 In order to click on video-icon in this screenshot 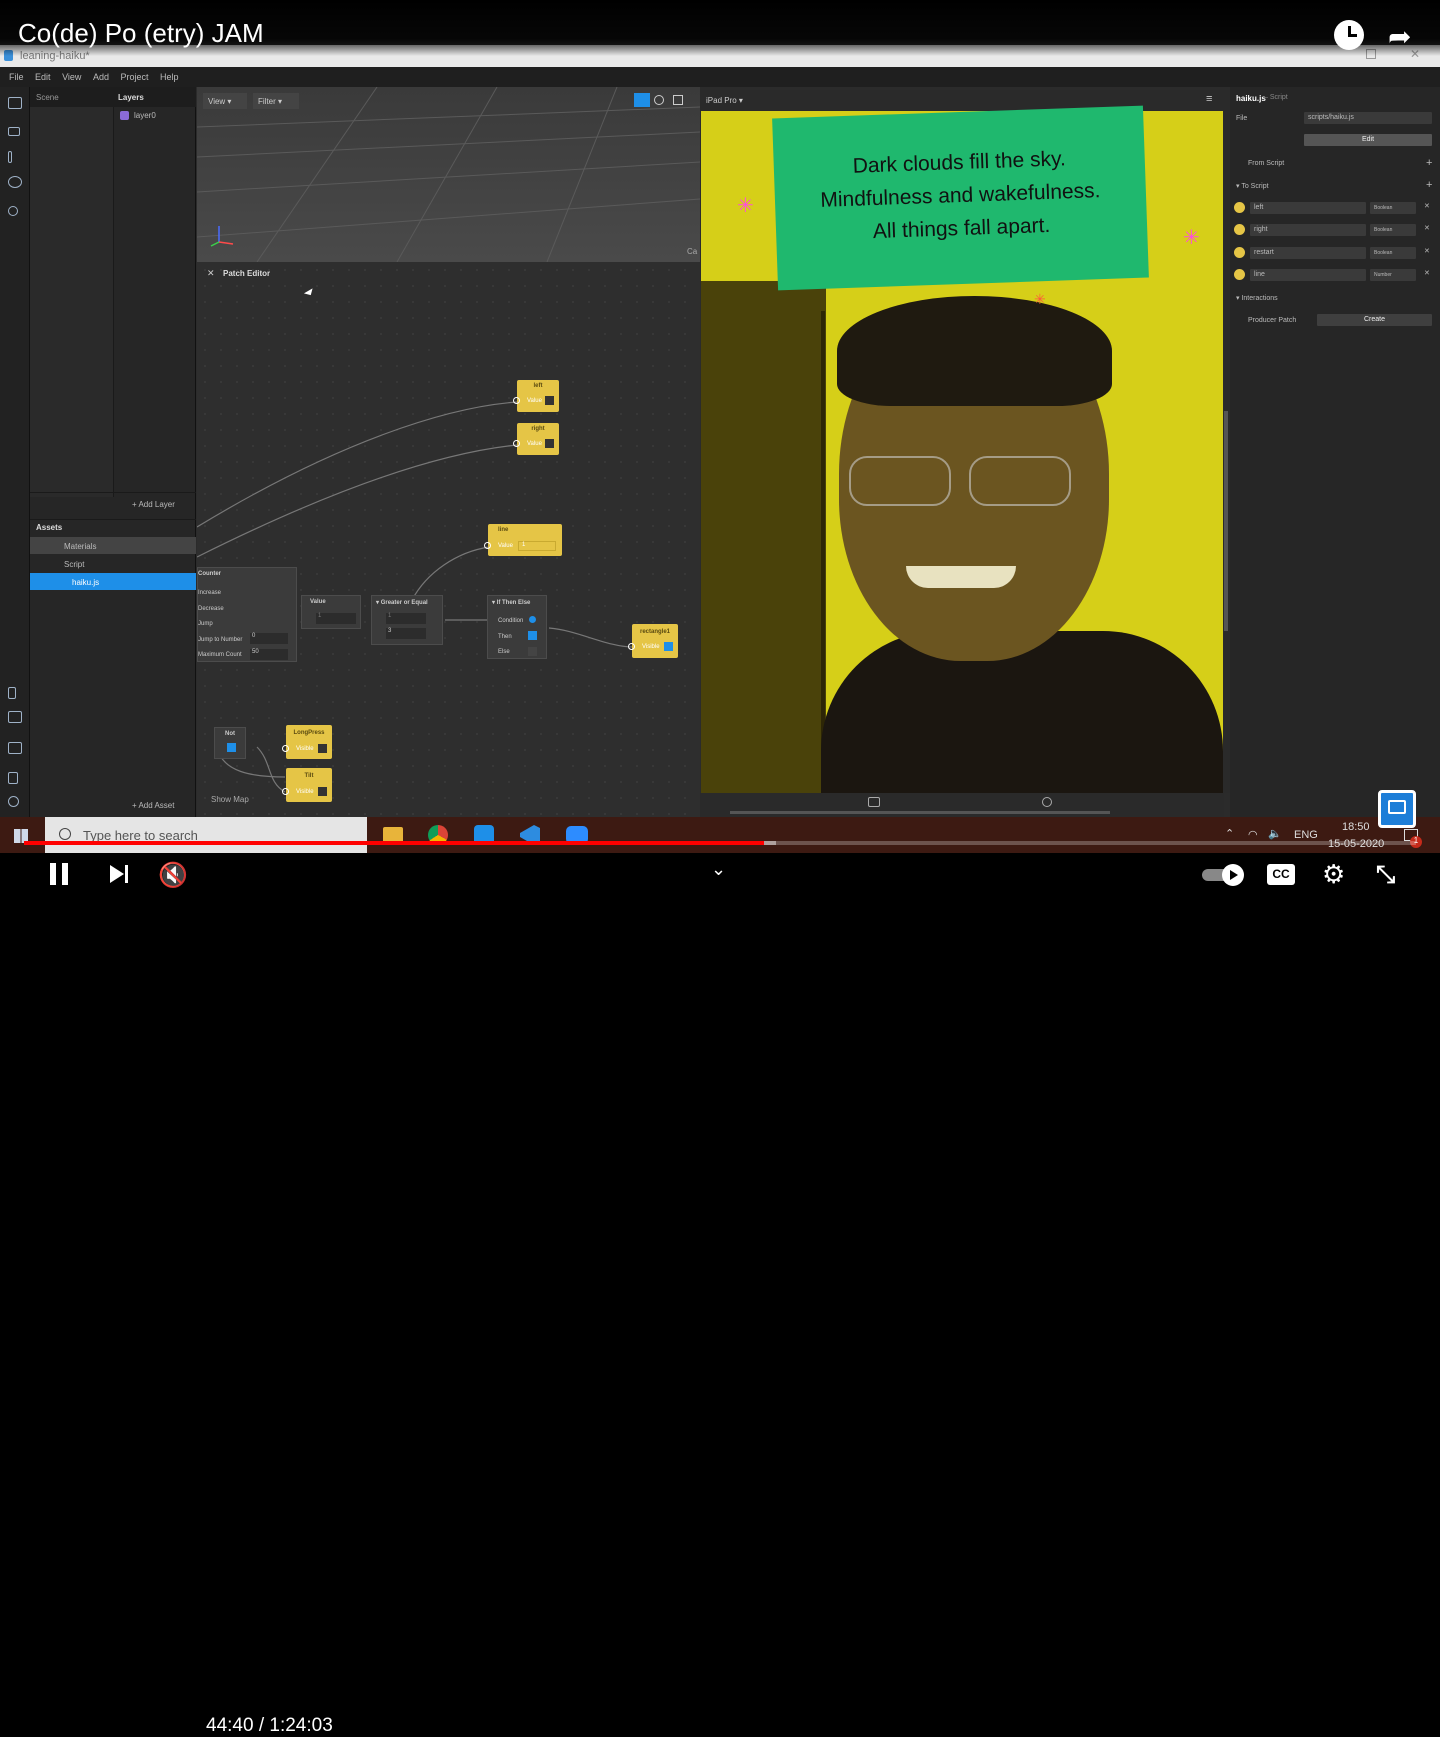, I will do `click(14, 131)`.